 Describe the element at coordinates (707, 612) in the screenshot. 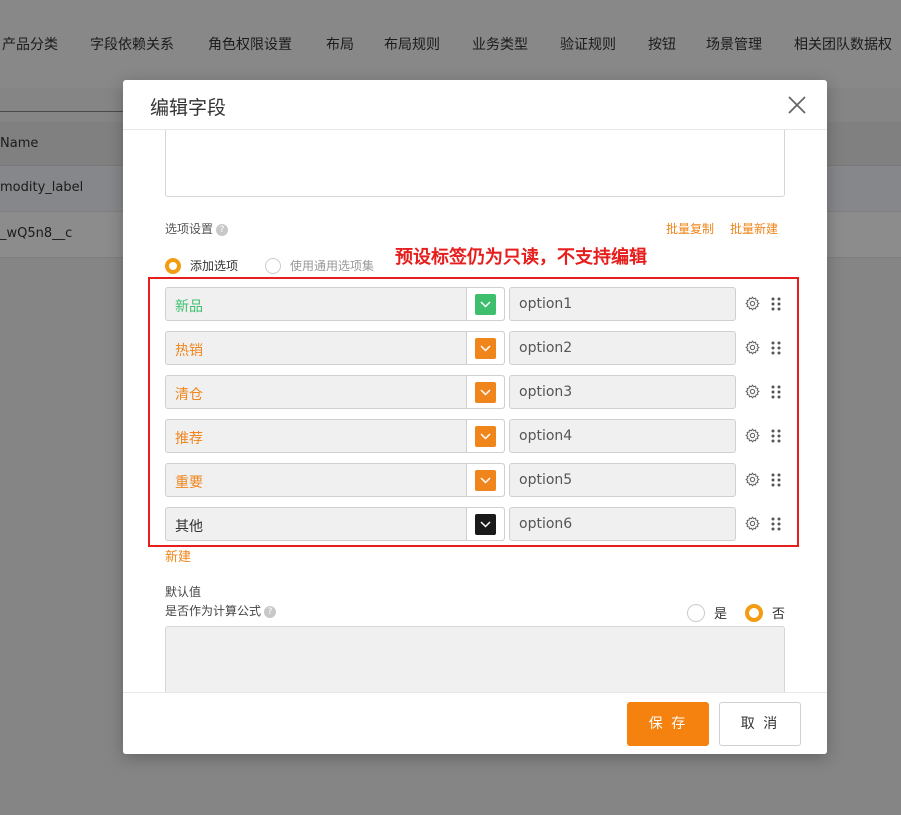

I see `radio-formula-yes: 是` at that location.